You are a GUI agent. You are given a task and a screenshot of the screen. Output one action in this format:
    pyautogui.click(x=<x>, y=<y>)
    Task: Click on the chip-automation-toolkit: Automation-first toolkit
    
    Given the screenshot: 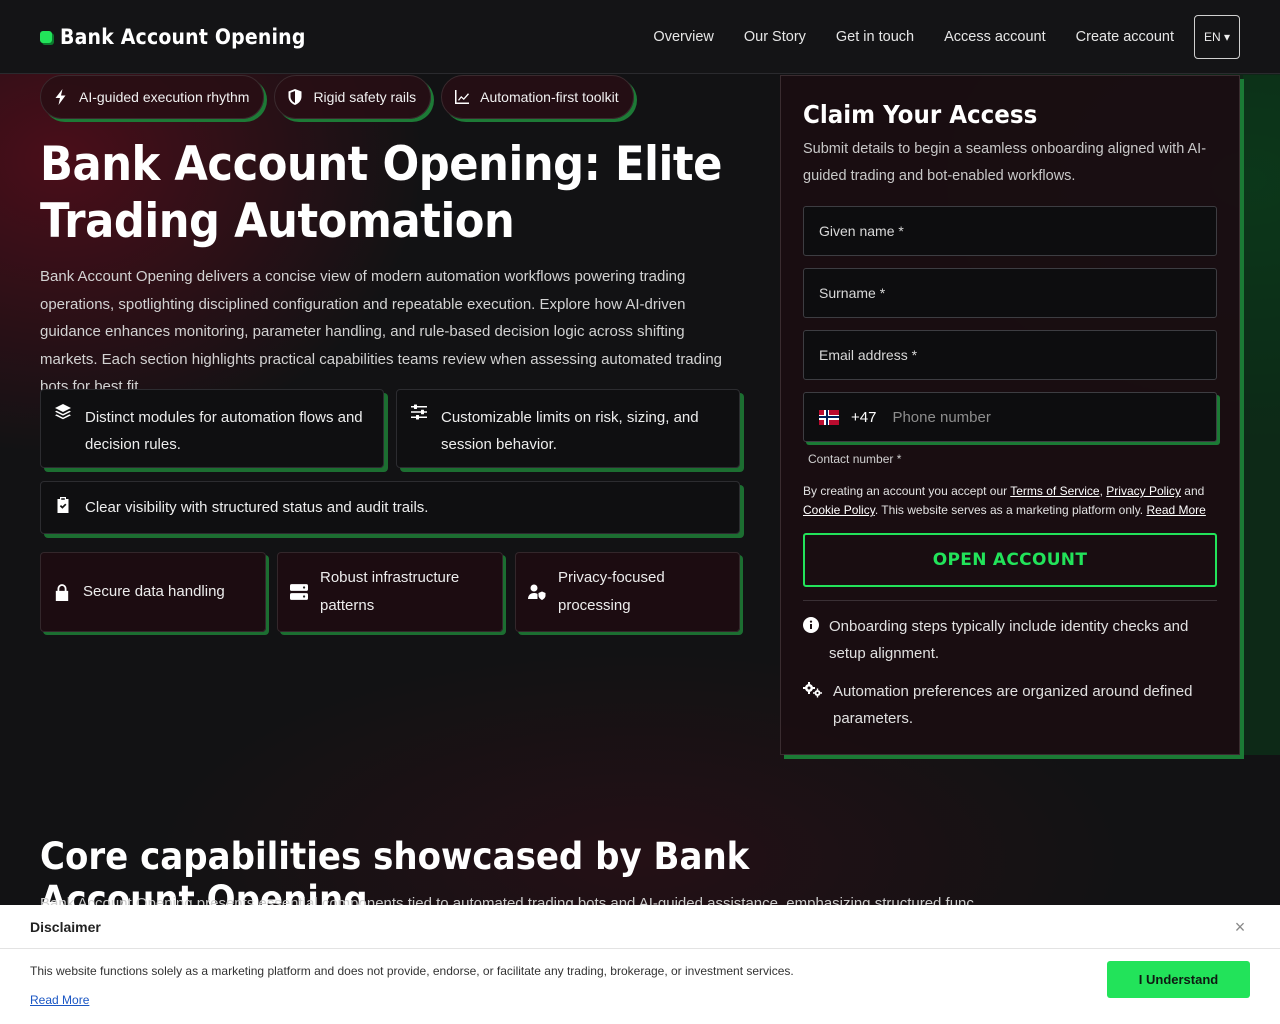 What is the action you would take?
    pyautogui.click(x=537, y=97)
    